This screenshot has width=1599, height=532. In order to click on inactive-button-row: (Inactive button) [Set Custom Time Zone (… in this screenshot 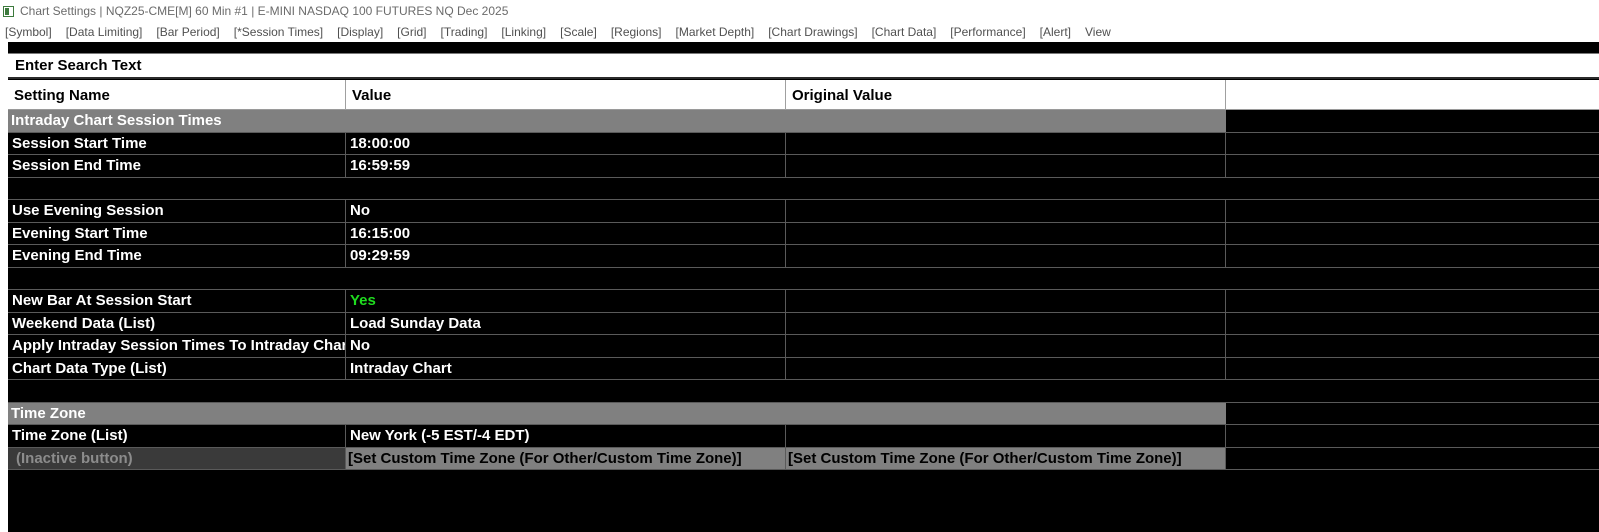, I will do `click(803, 458)`.